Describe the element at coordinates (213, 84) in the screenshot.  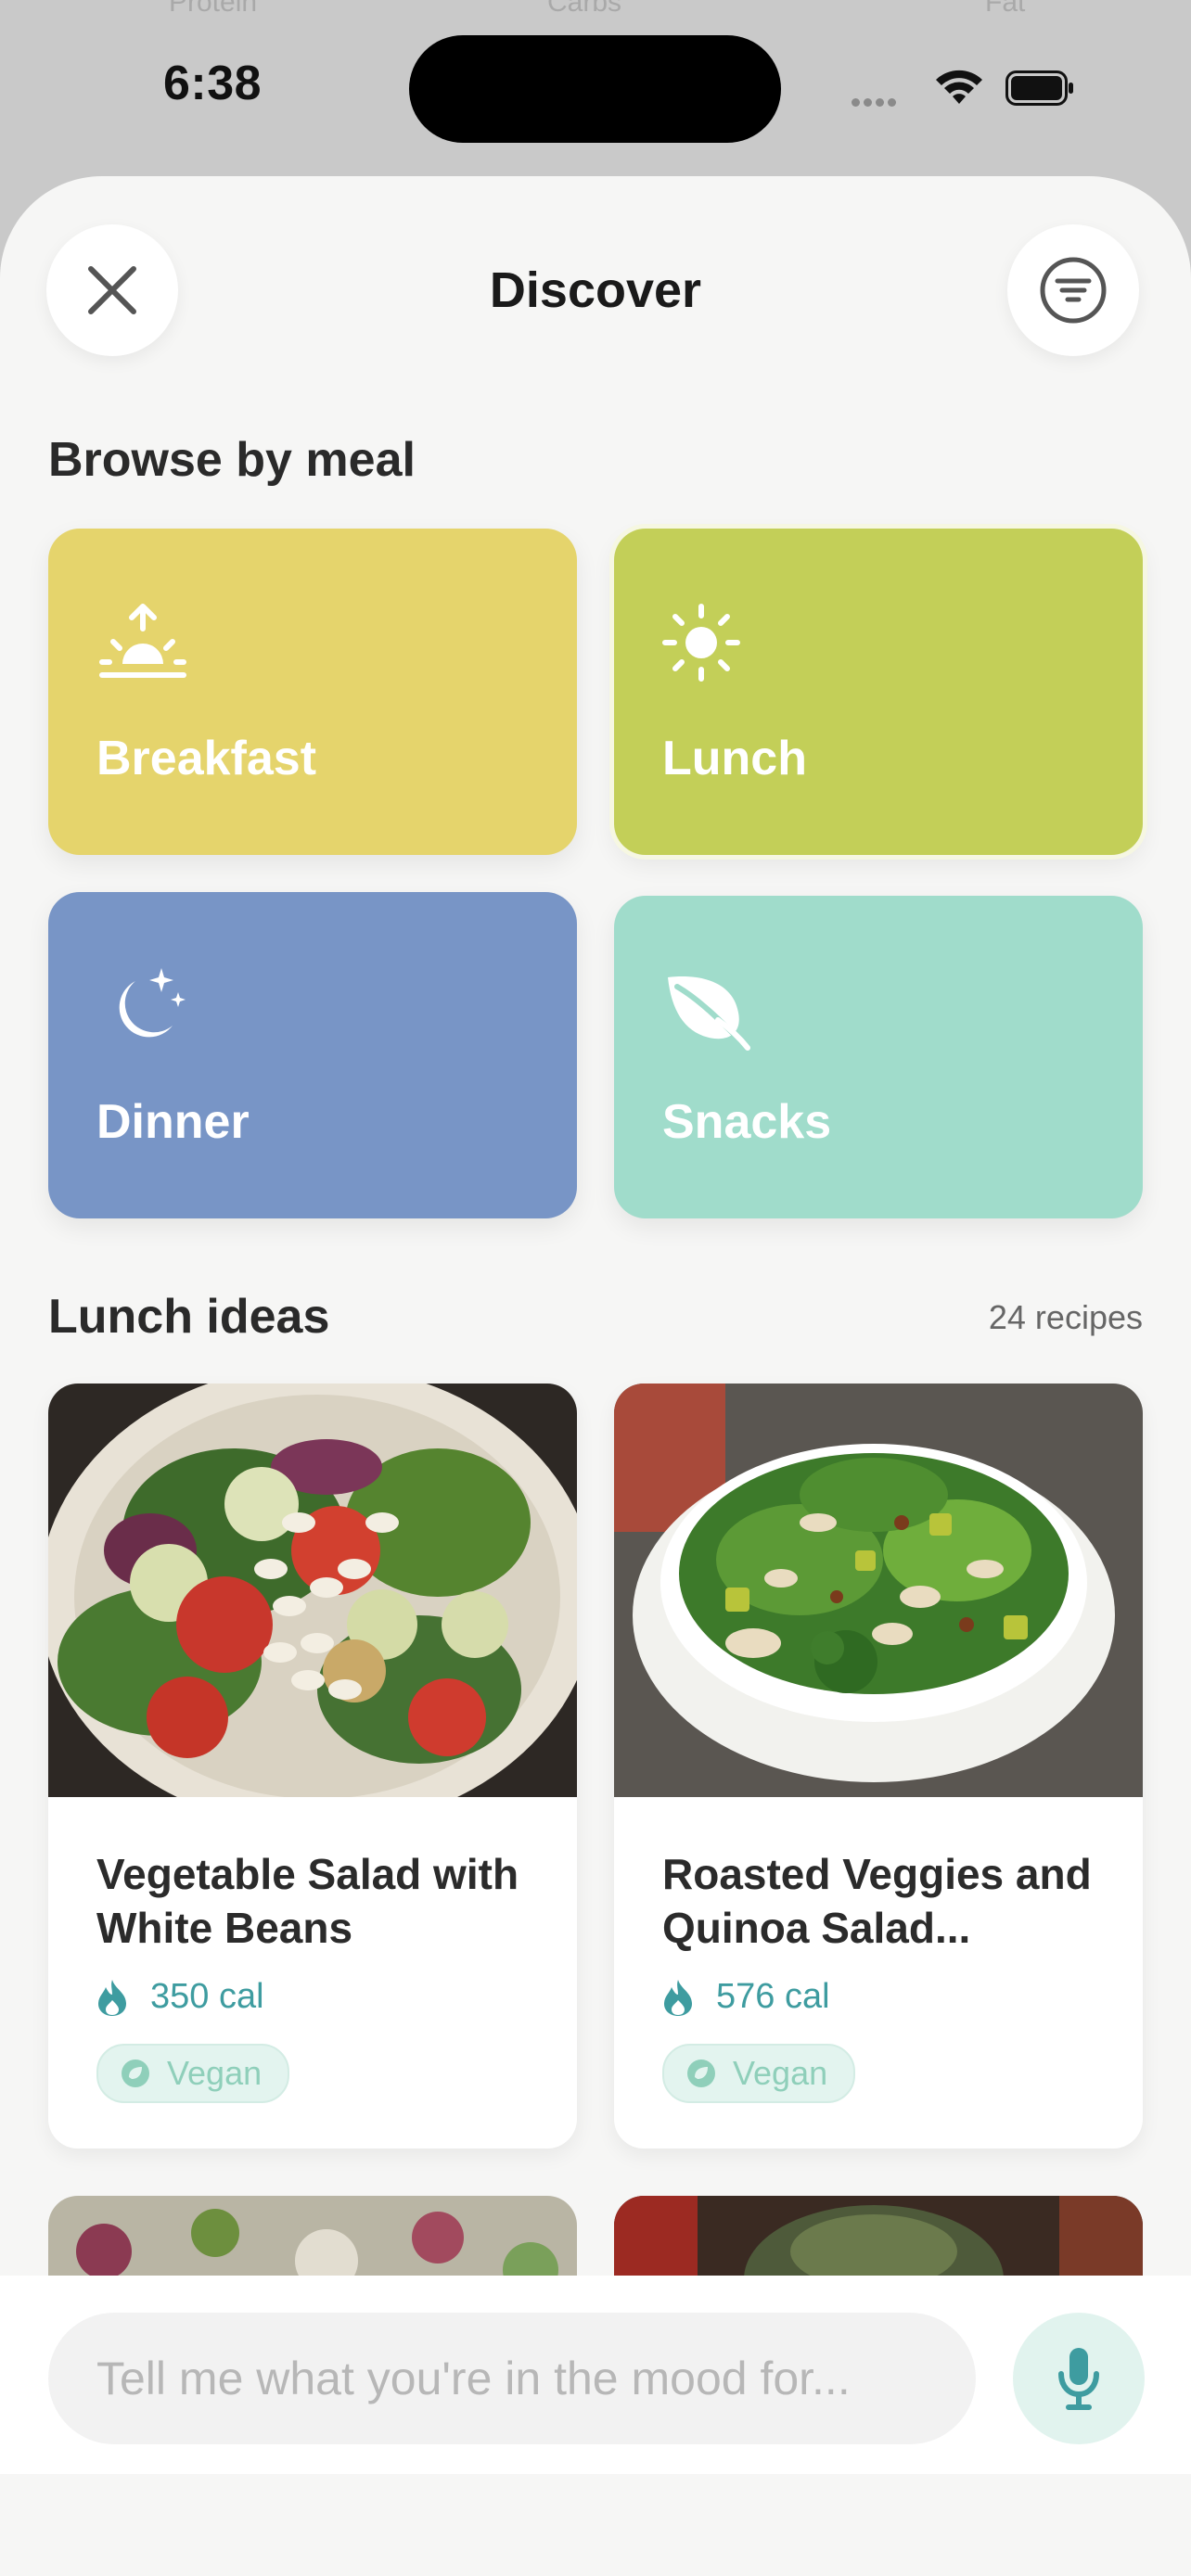
I see `status-time: 6:38` at that location.